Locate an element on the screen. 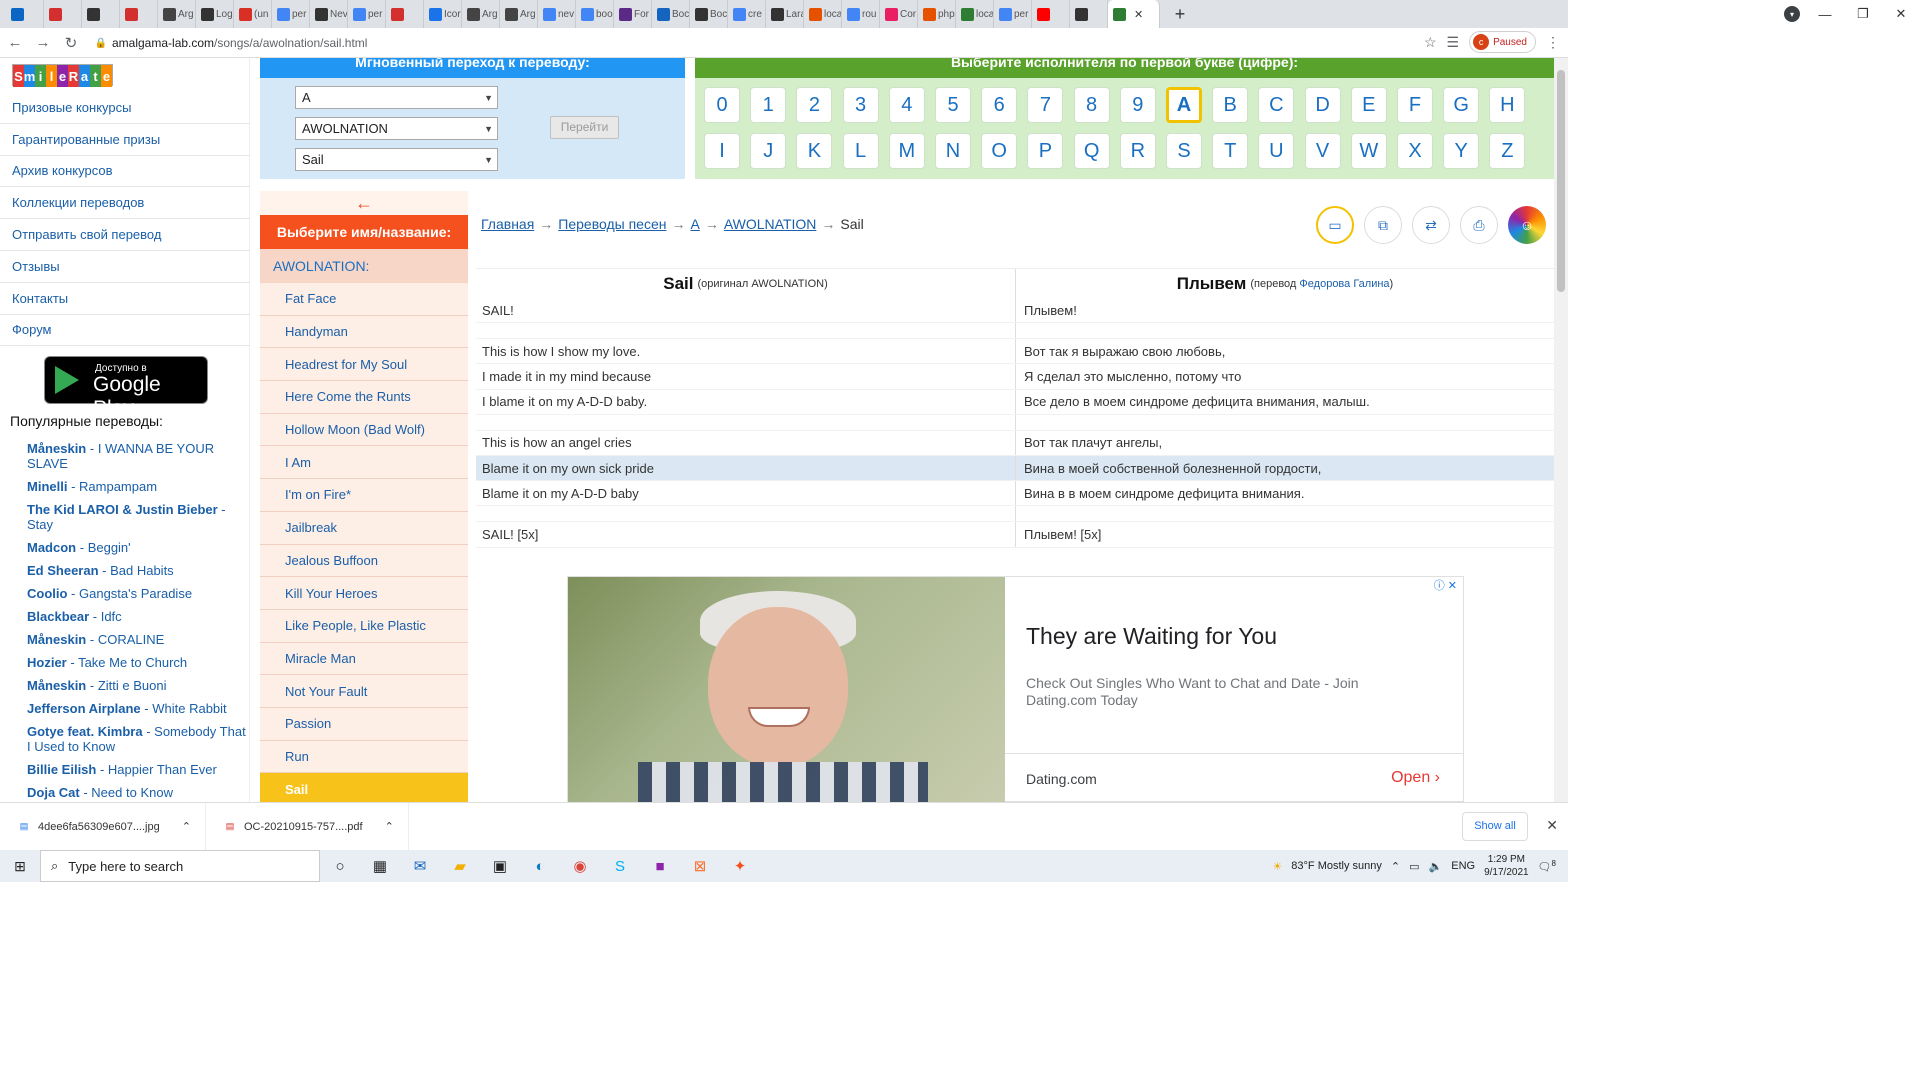 Image resolution: width=1920 pixels, height=1080 pixels. scrollbar-thumb is located at coordinates (1561, 181).